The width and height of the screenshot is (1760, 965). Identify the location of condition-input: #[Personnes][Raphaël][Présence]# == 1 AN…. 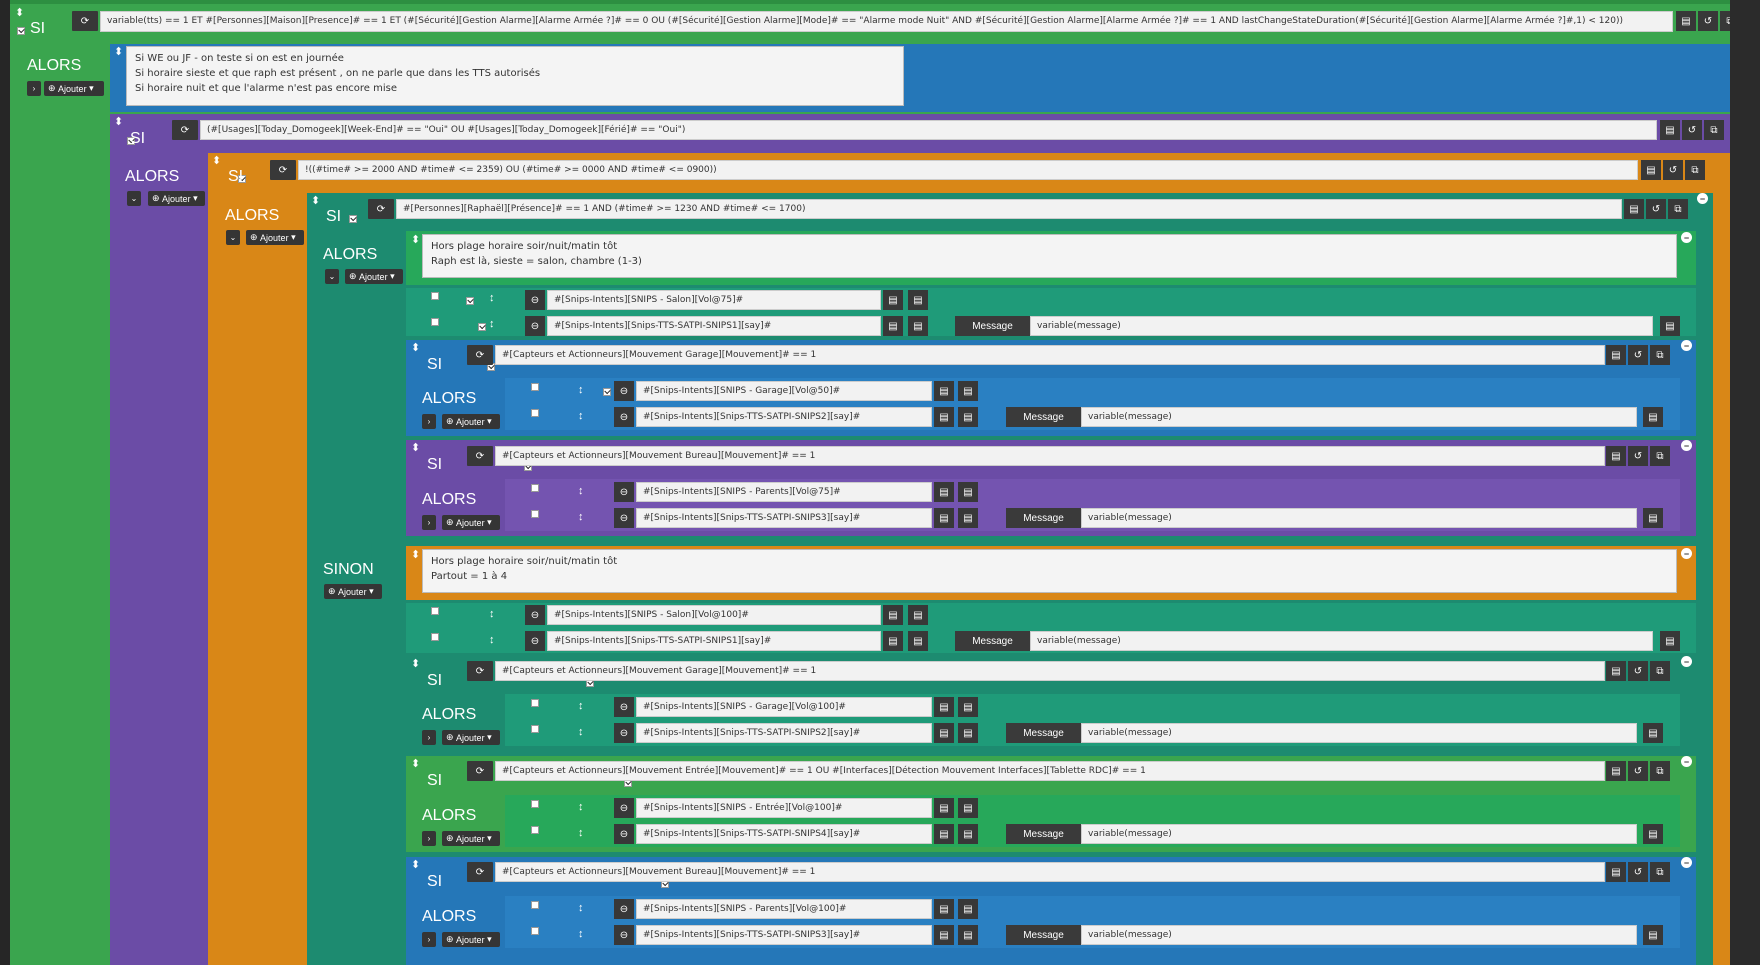
(1009, 209).